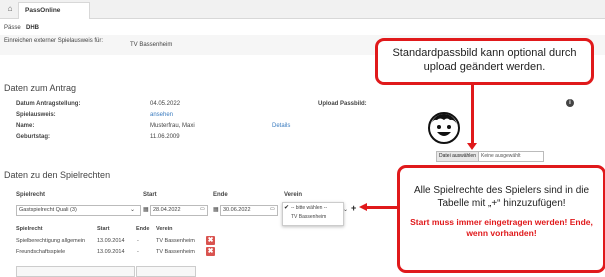 Image resolution: width=605 pixels, height=277 pixels. I want to click on context-value: DHB, so click(32, 28).